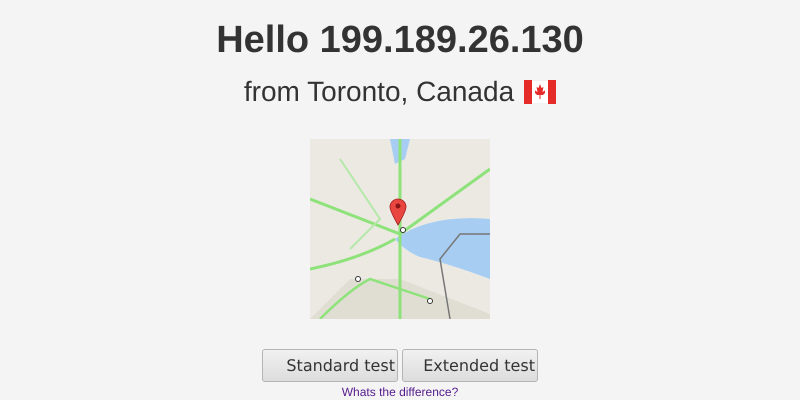 Image resolution: width=800 pixels, height=400 pixels. What do you see at coordinates (400, 392) in the screenshot?
I see `difference-link: Whats the difference?` at bounding box center [400, 392].